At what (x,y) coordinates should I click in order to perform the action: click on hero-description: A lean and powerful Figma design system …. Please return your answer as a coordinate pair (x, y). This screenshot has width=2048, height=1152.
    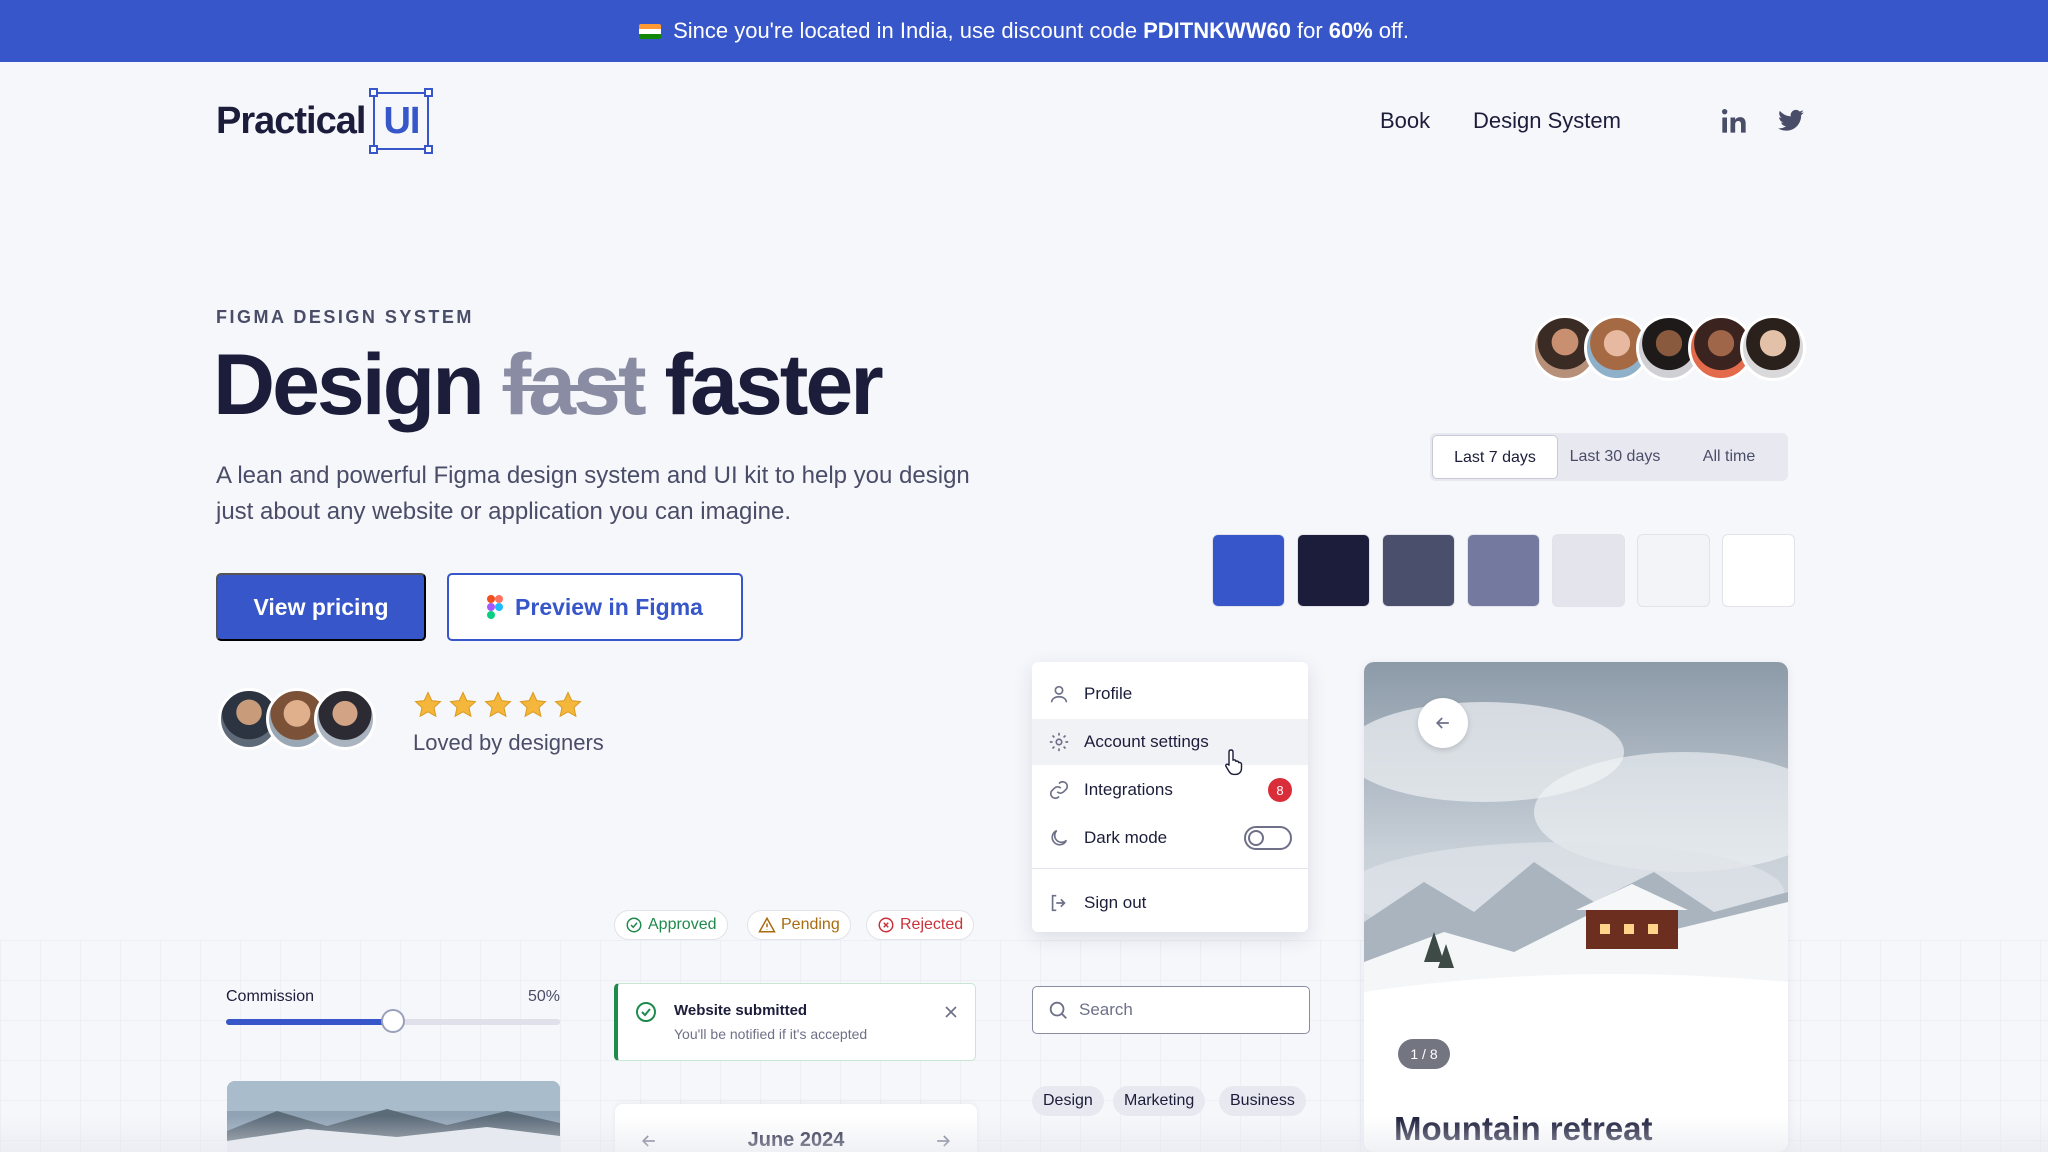
    Looking at the image, I should click on (593, 493).